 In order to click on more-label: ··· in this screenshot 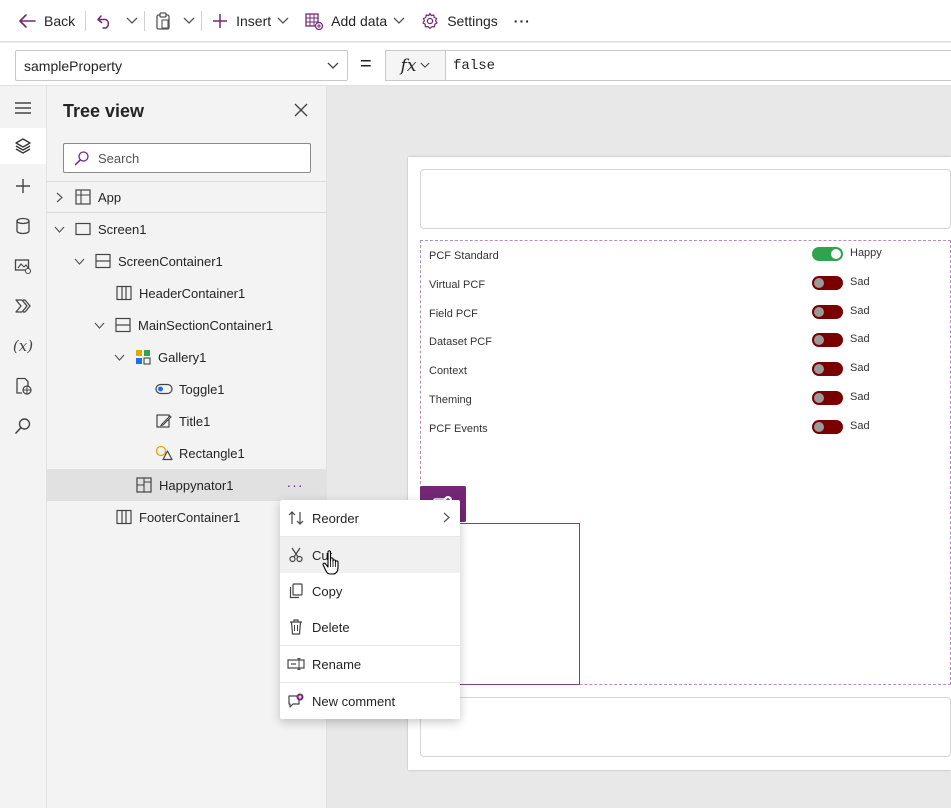, I will do `click(522, 20)`.